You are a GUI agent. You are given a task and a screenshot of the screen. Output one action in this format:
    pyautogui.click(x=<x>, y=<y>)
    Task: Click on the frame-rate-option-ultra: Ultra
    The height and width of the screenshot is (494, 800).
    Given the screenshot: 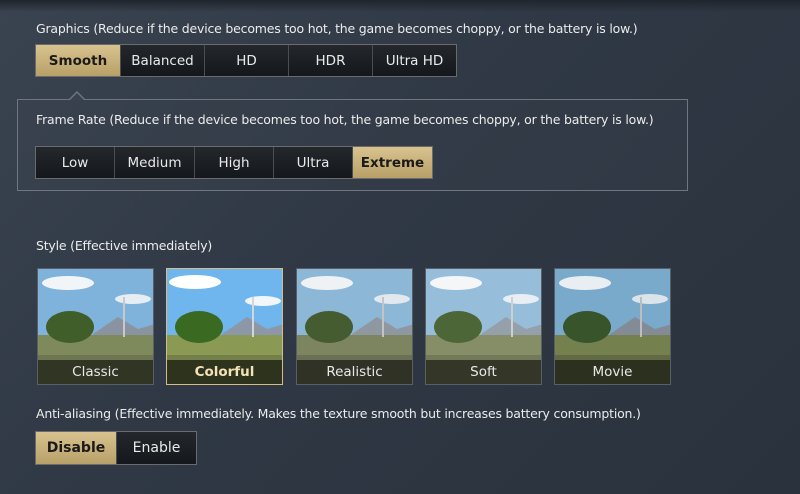 What is the action you would take?
    pyautogui.click(x=313, y=162)
    